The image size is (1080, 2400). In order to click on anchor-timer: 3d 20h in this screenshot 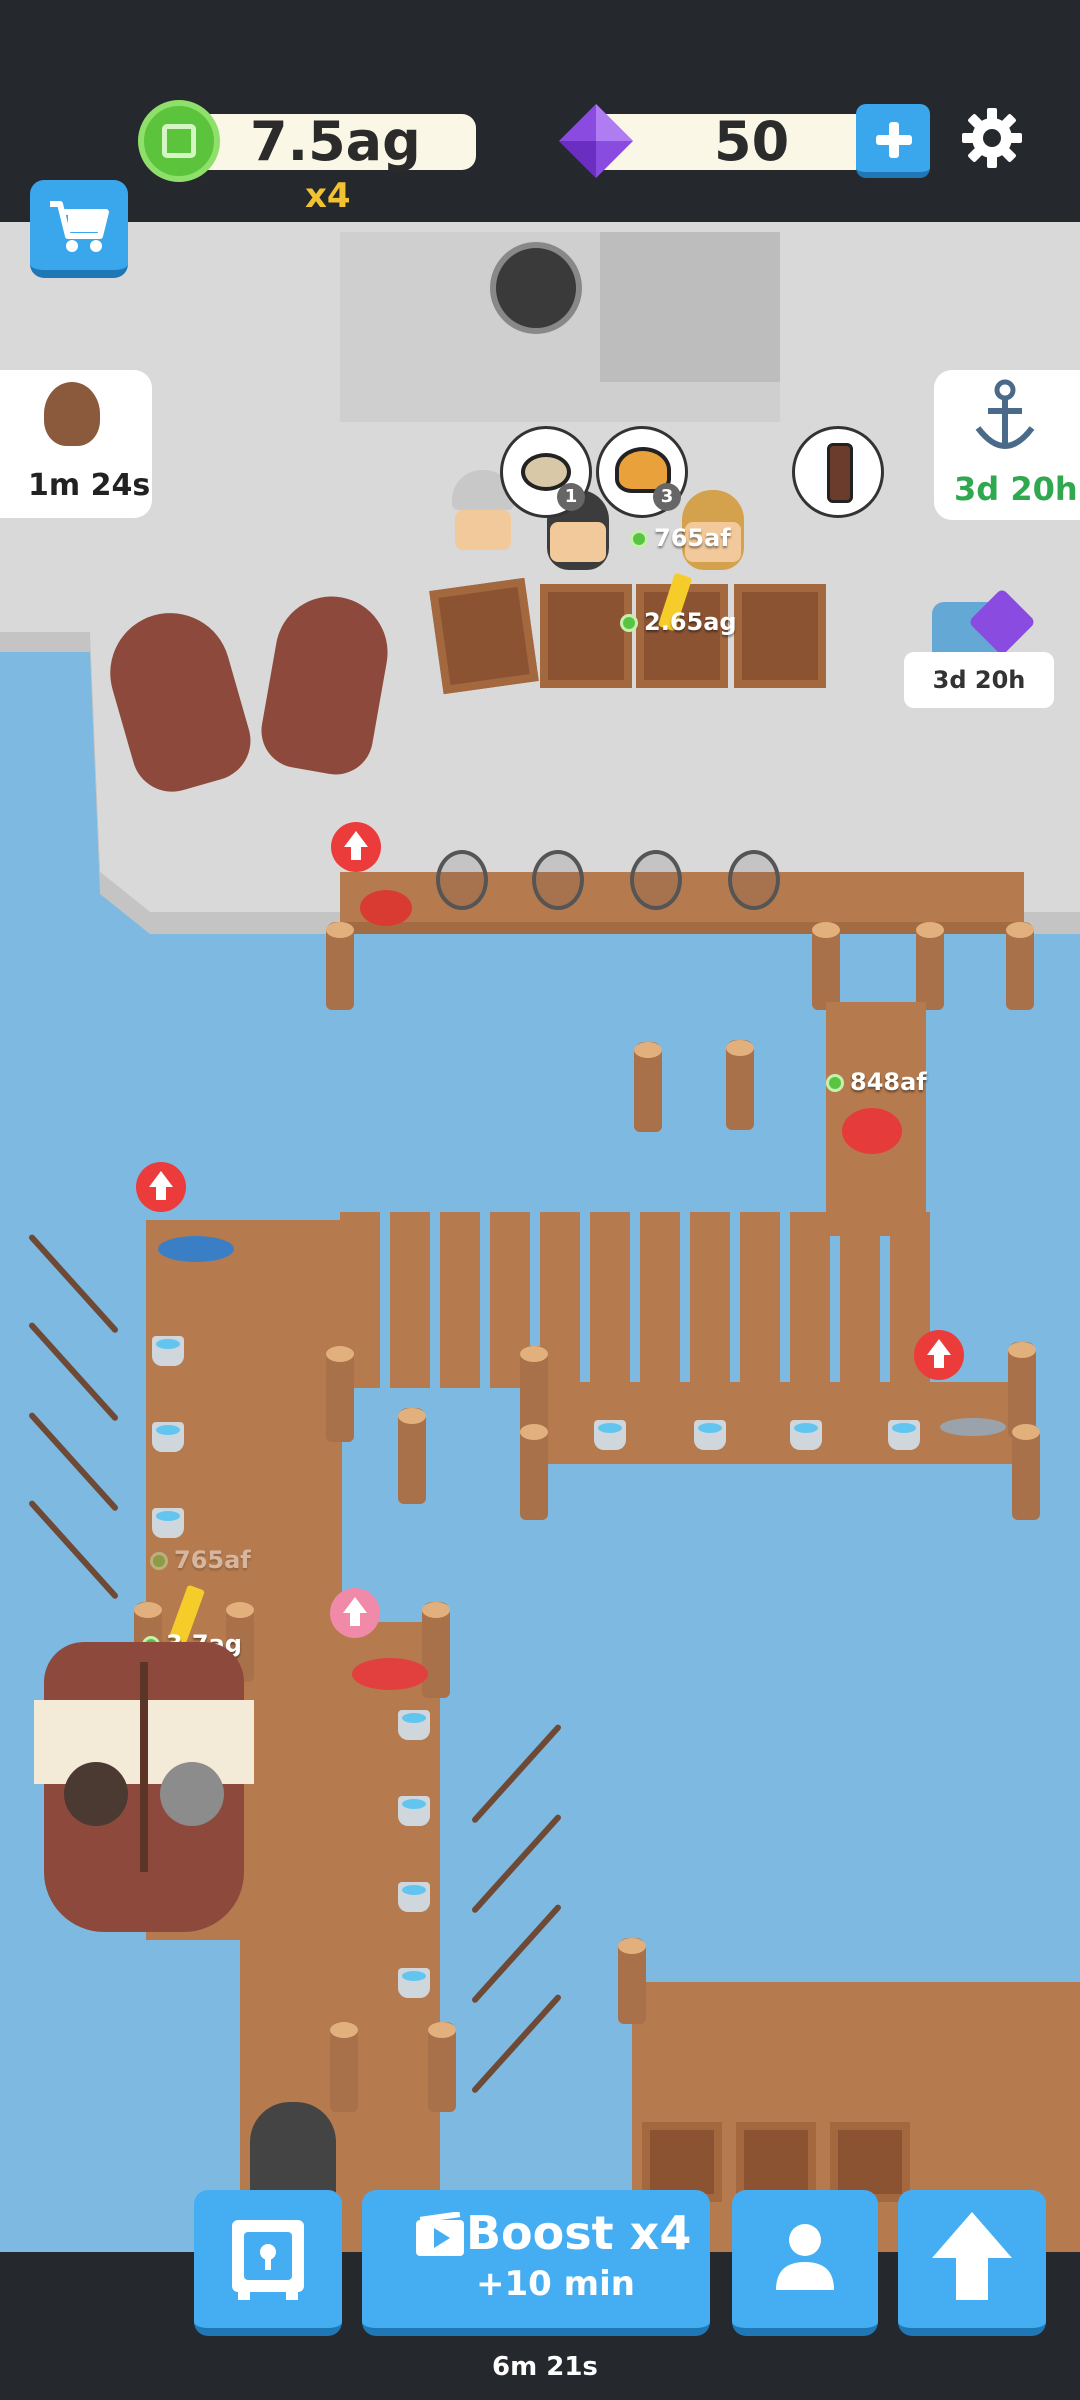, I will do `click(1016, 489)`.